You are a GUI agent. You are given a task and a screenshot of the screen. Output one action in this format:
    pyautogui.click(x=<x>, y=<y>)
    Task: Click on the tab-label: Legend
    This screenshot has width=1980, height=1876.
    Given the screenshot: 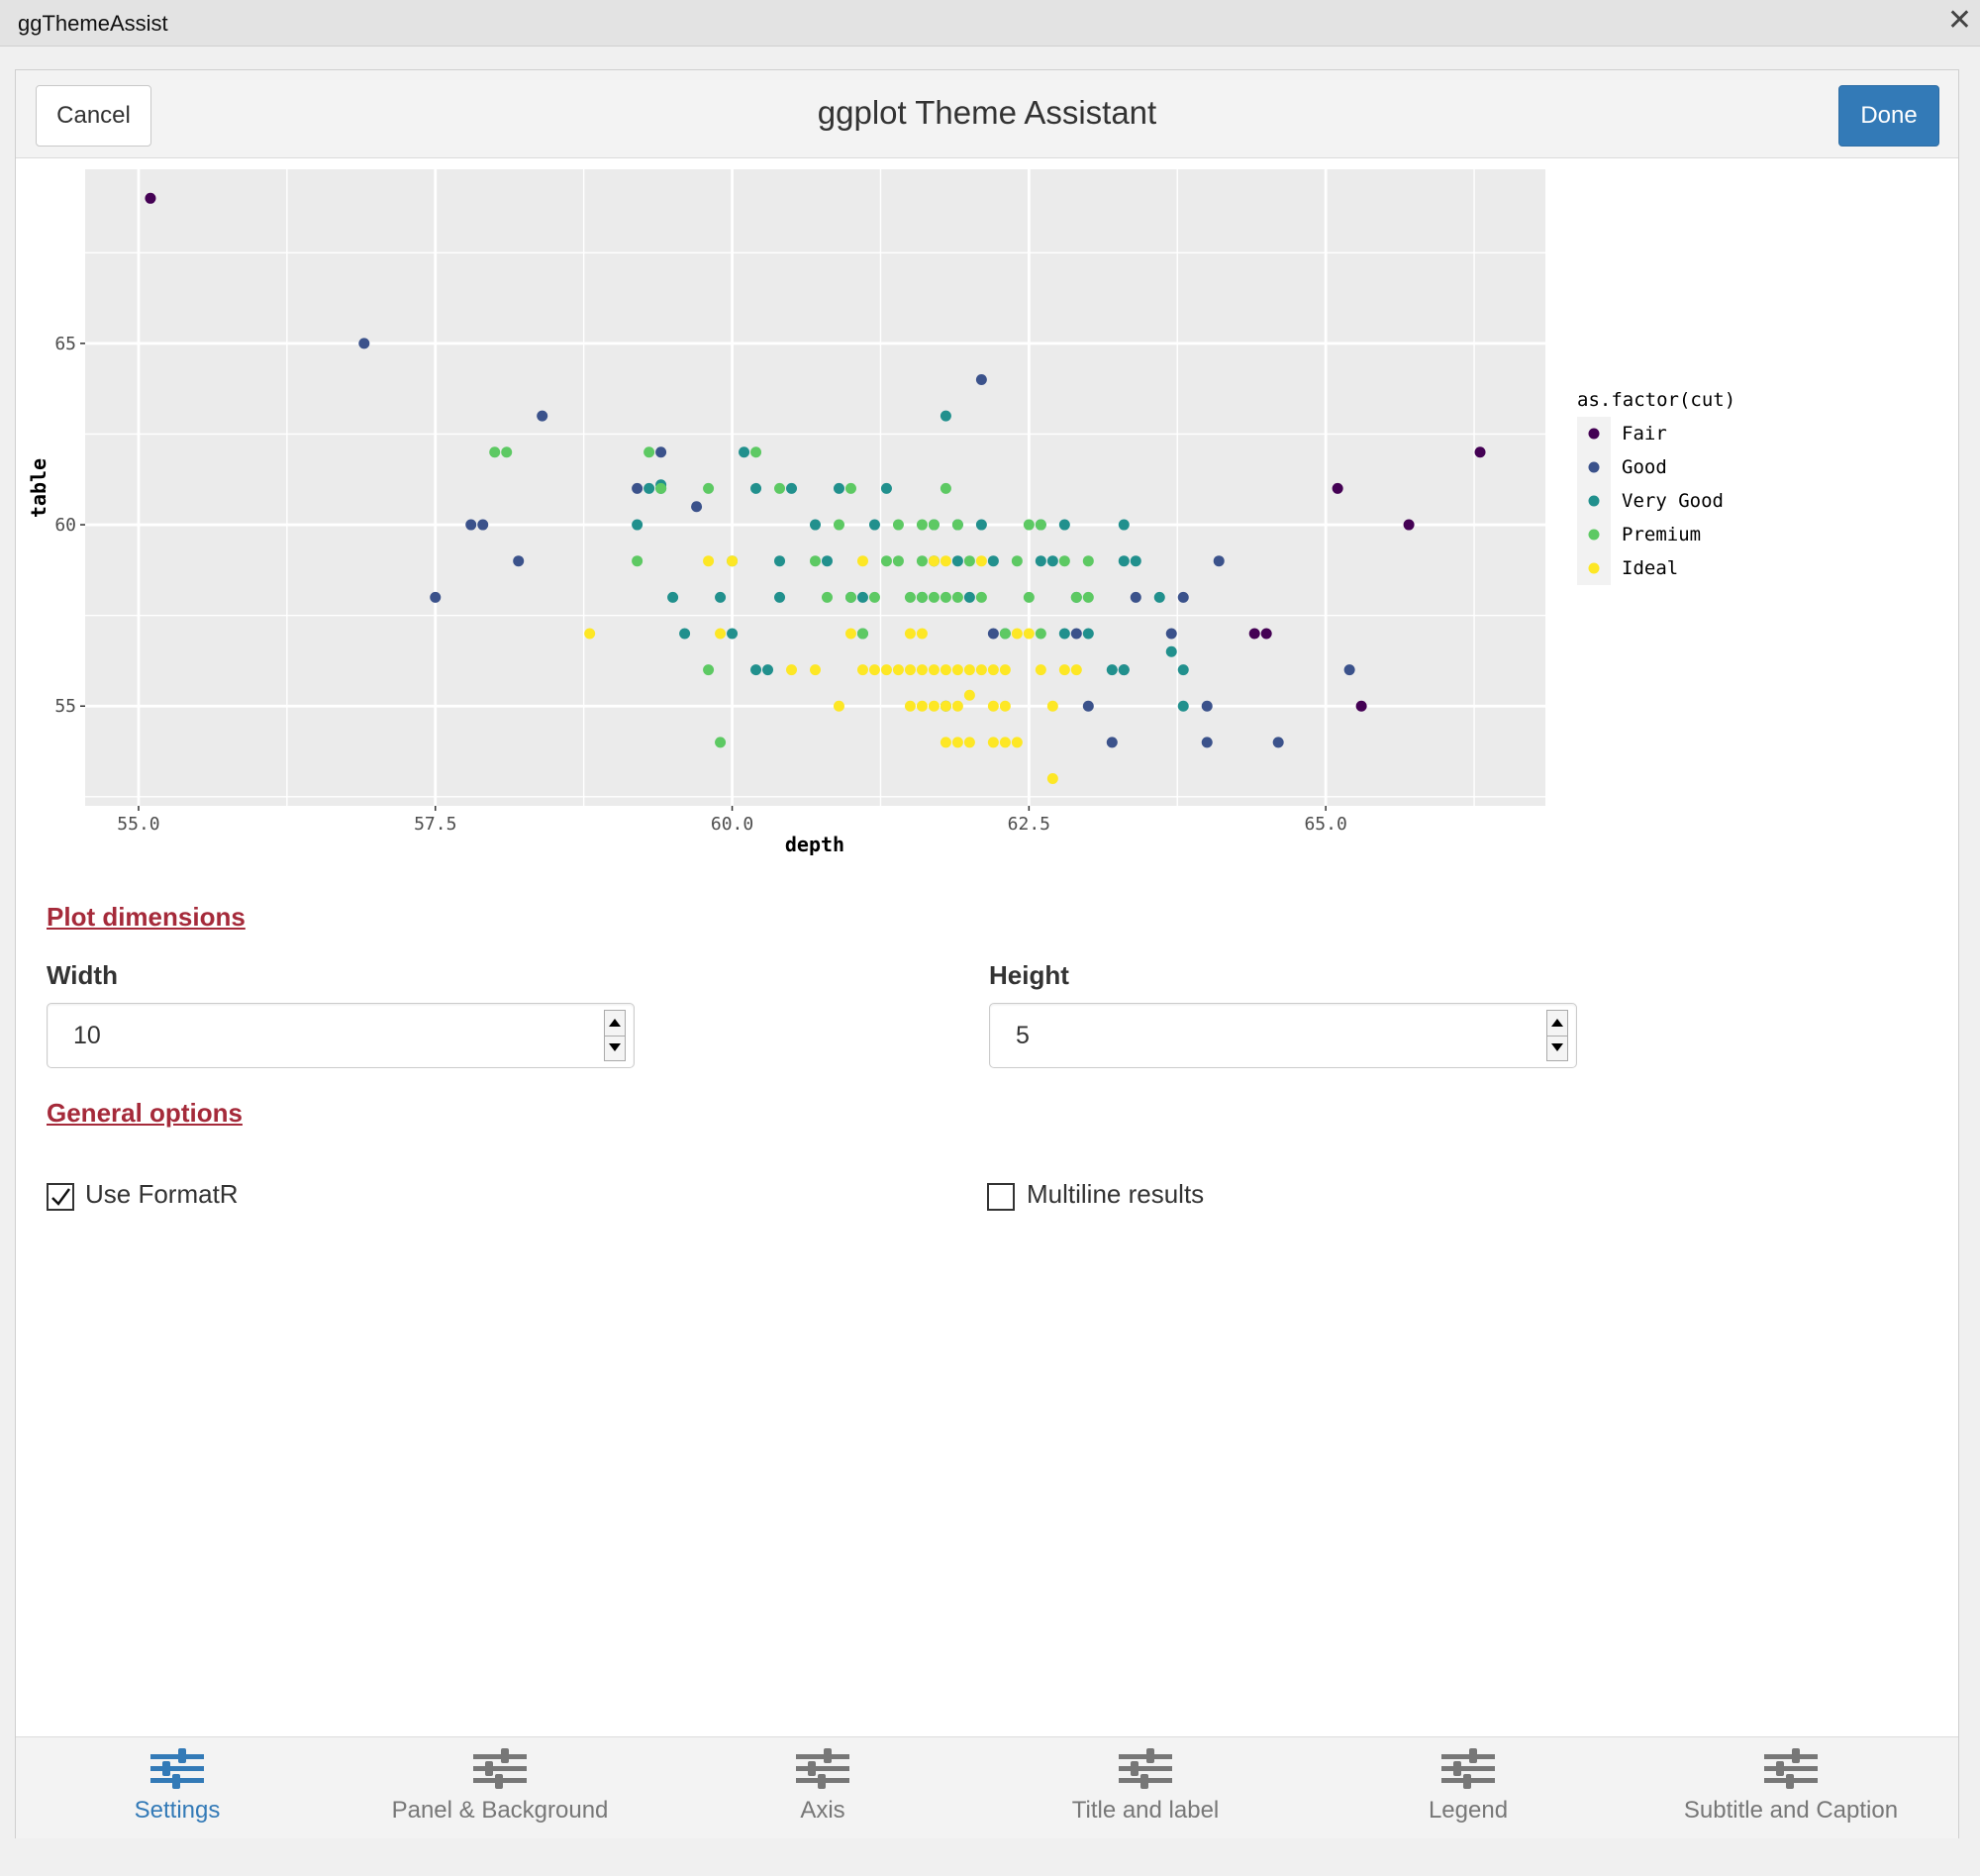 What is the action you would take?
    pyautogui.click(x=1469, y=1810)
    